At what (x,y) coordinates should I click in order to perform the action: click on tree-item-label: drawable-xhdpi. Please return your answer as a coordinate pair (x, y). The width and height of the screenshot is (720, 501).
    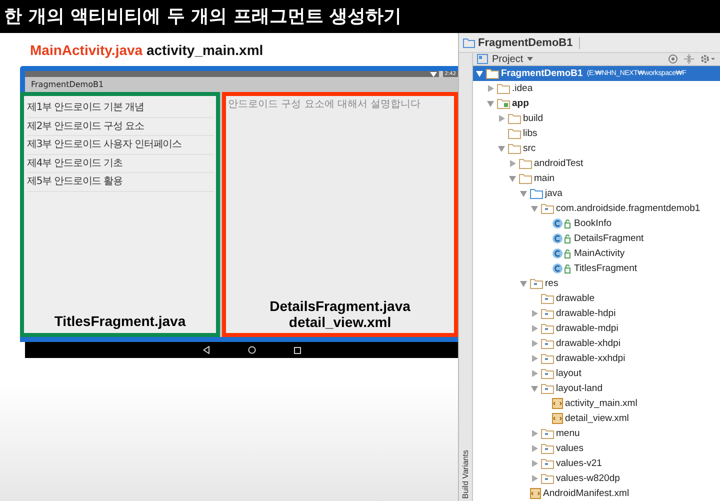
    Looking at the image, I should click on (588, 343).